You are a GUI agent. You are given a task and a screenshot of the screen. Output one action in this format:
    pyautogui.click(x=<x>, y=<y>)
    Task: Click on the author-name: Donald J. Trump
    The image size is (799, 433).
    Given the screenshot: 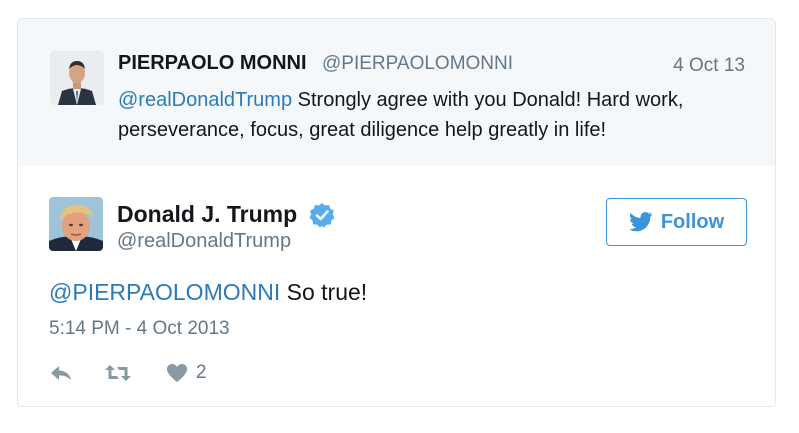 What is the action you would take?
    pyautogui.click(x=207, y=214)
    